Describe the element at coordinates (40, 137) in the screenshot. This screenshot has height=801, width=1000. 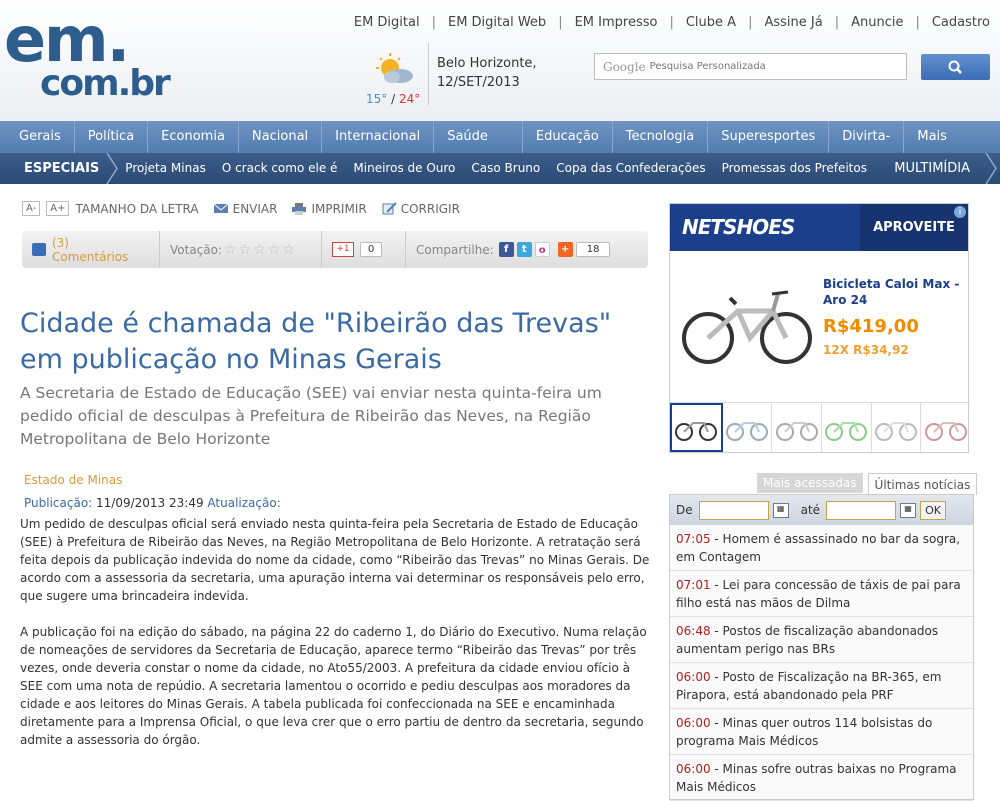
I see `nav-gerais: Gerais` at that location.